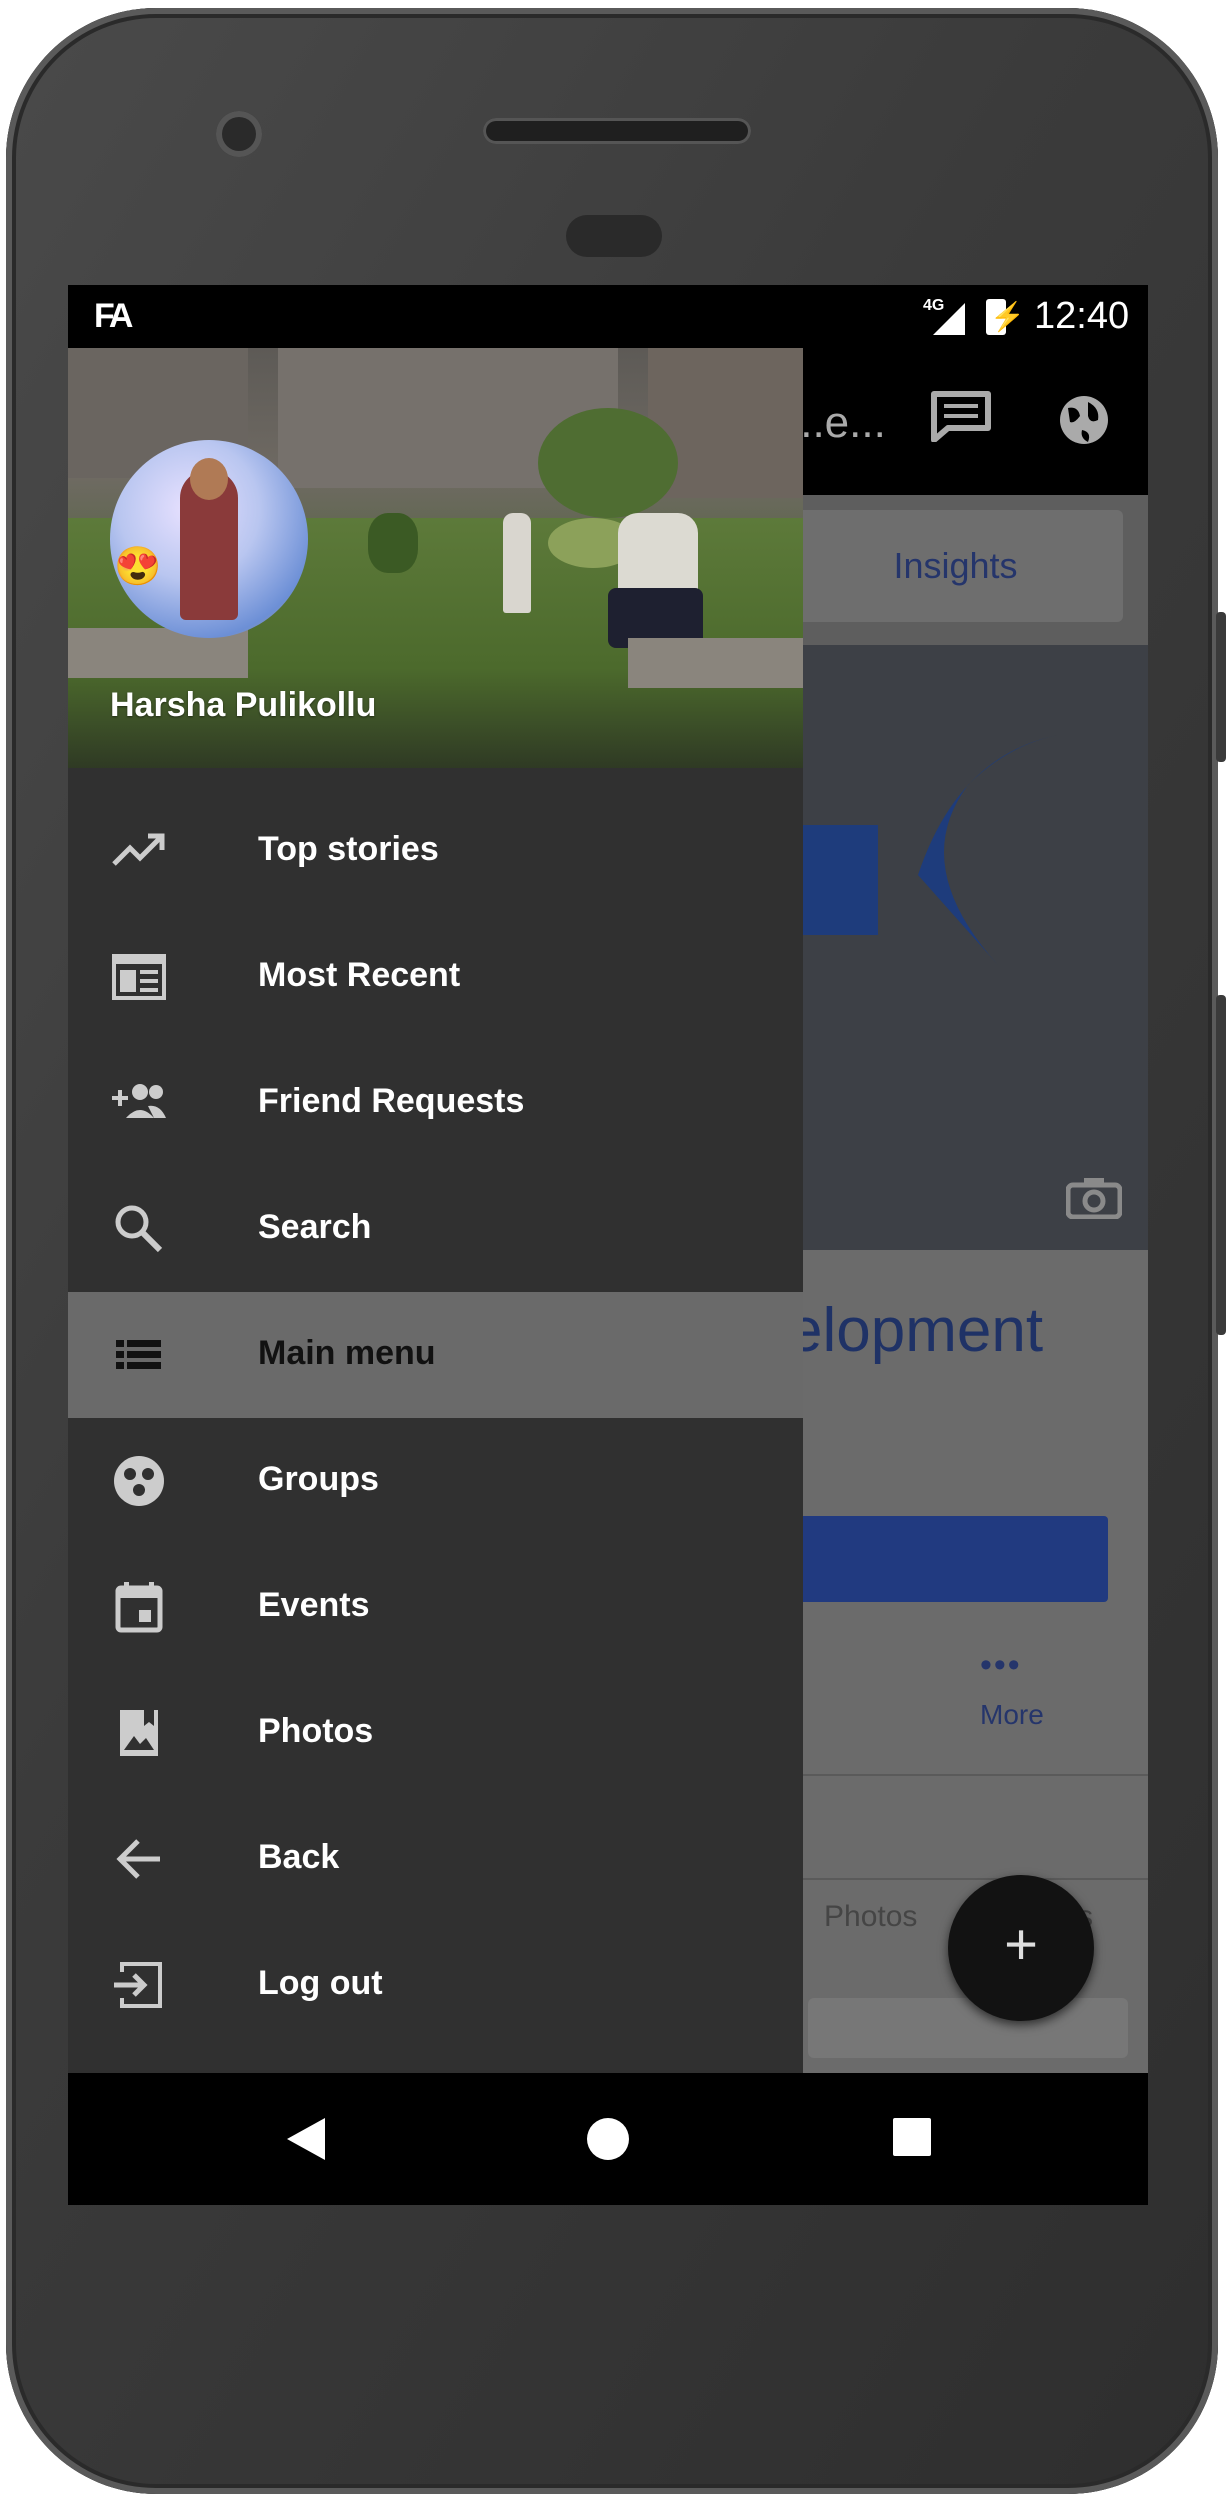  Describe the element at coordinates (949, 319) in the screenshot. I see `signal-icon` at that location.